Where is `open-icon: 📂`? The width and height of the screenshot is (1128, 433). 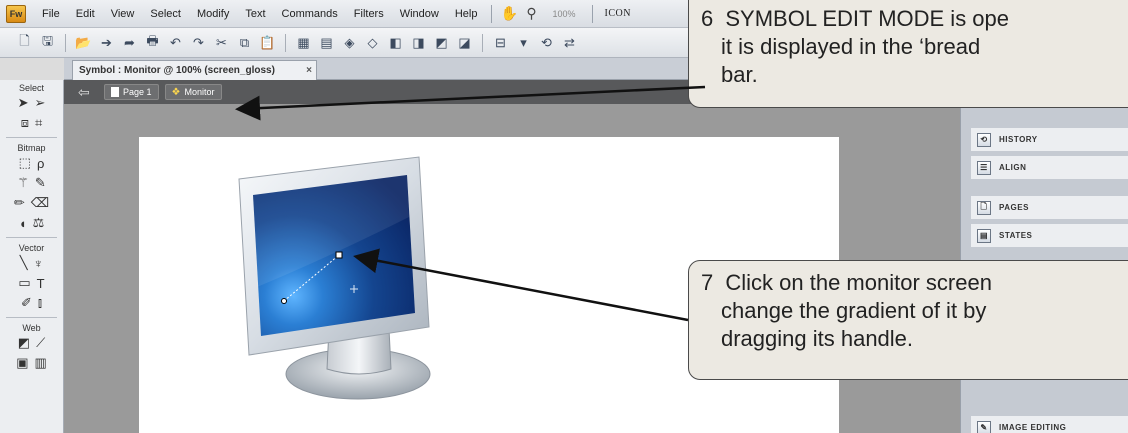 open-icon: 📂 is located at coordinates (83, 42).